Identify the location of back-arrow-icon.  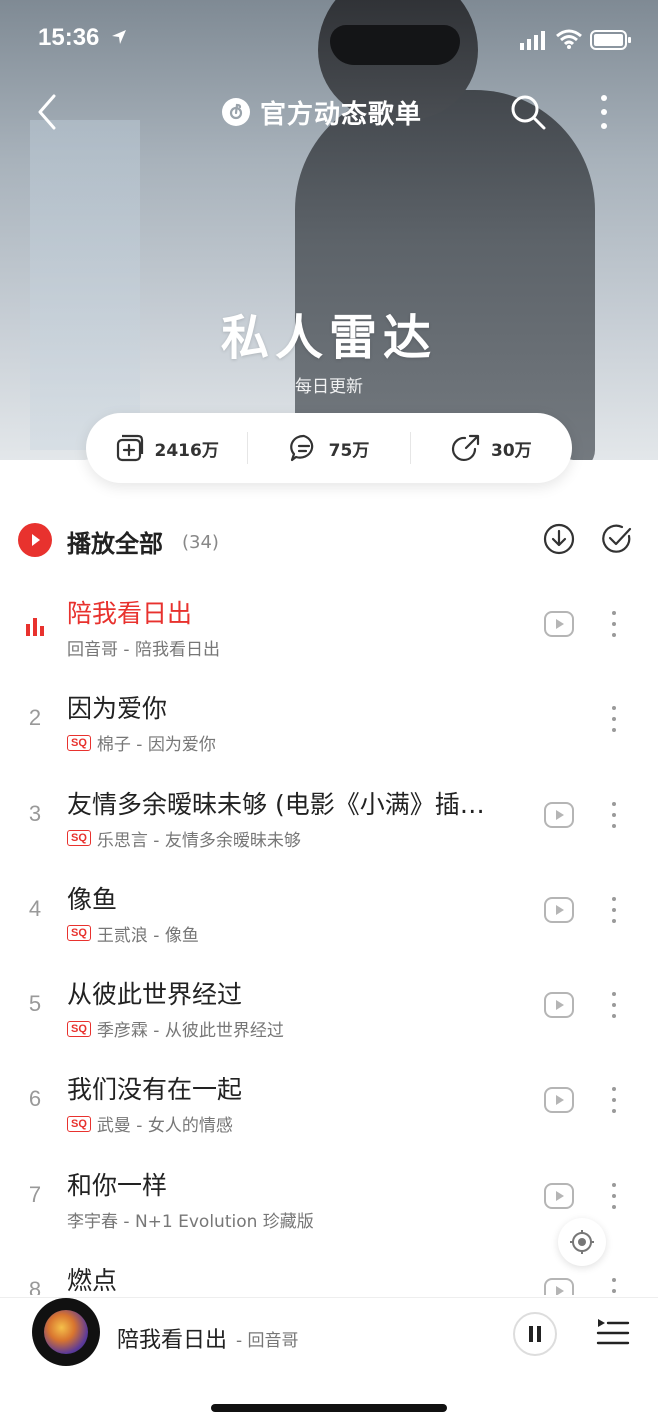
(48, 112).